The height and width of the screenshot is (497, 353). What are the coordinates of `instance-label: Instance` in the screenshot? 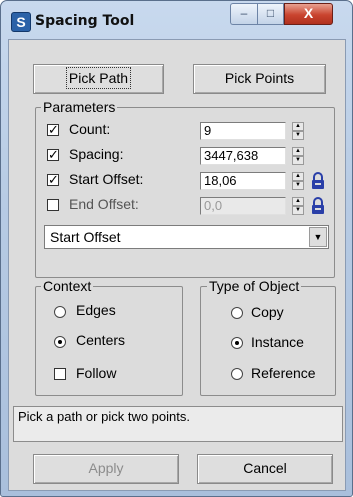 It's located at (277, 342).